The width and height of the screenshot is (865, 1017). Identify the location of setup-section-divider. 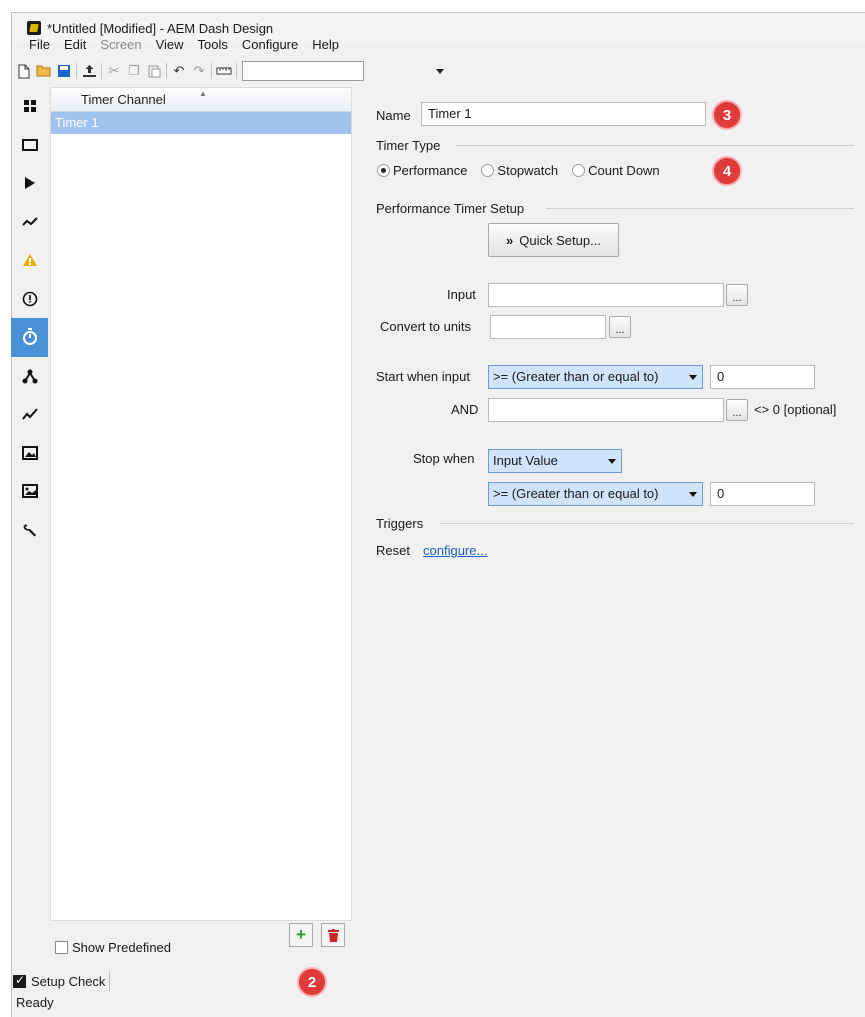
(700, 208).